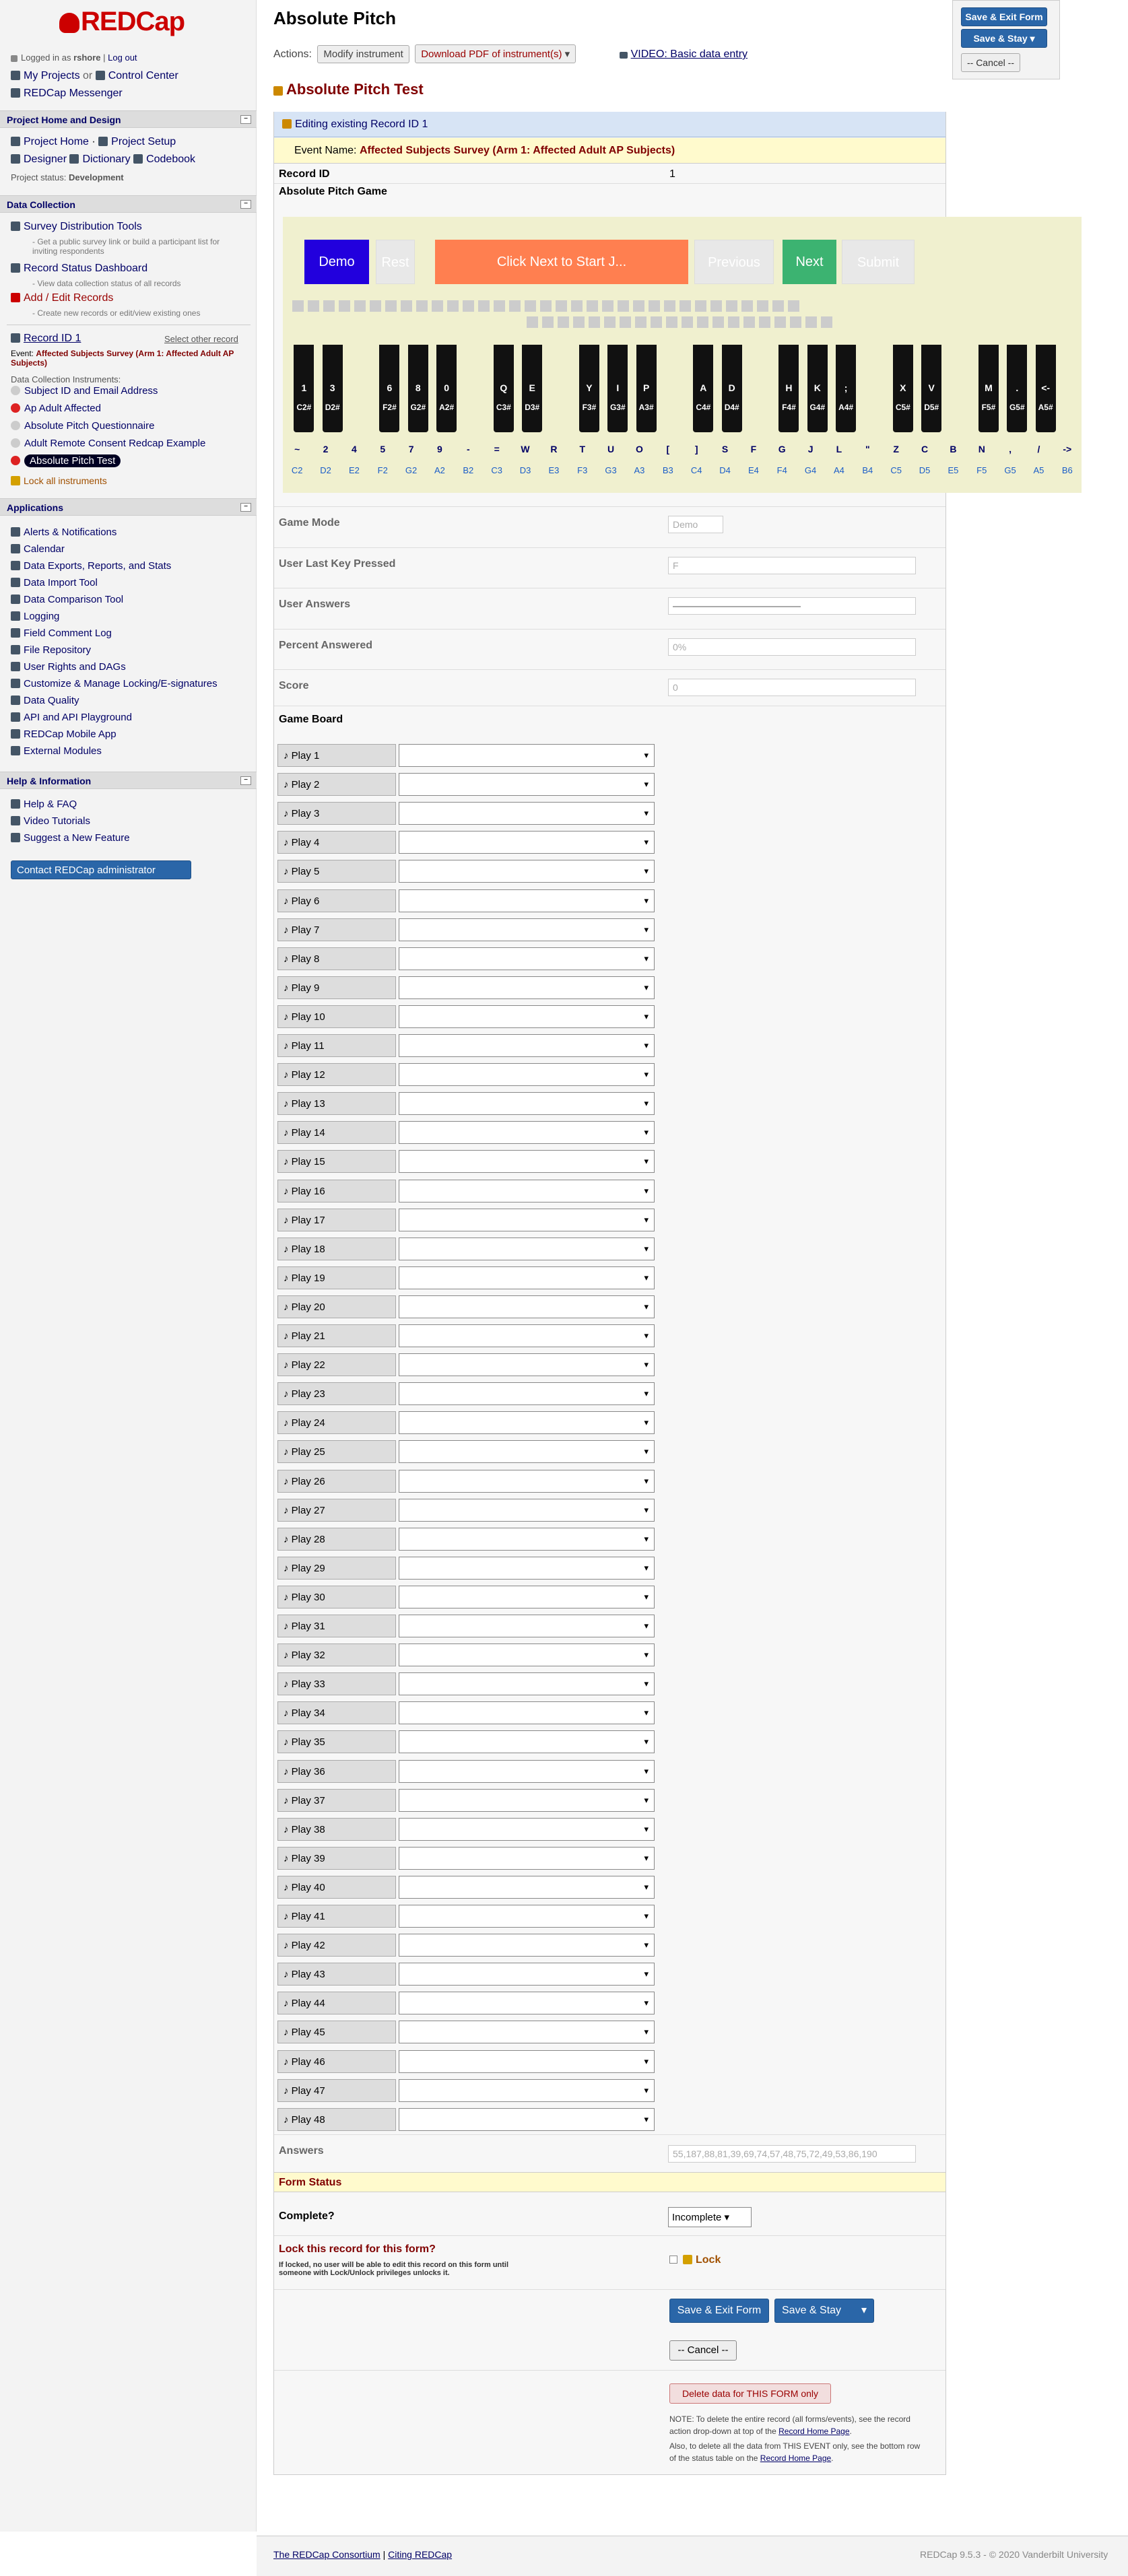 The height and width of the screenshot is (2576, 1128). Describe the element at coordinates (982, 449) in the screenshot. I see `white-key-label: N` at that location.